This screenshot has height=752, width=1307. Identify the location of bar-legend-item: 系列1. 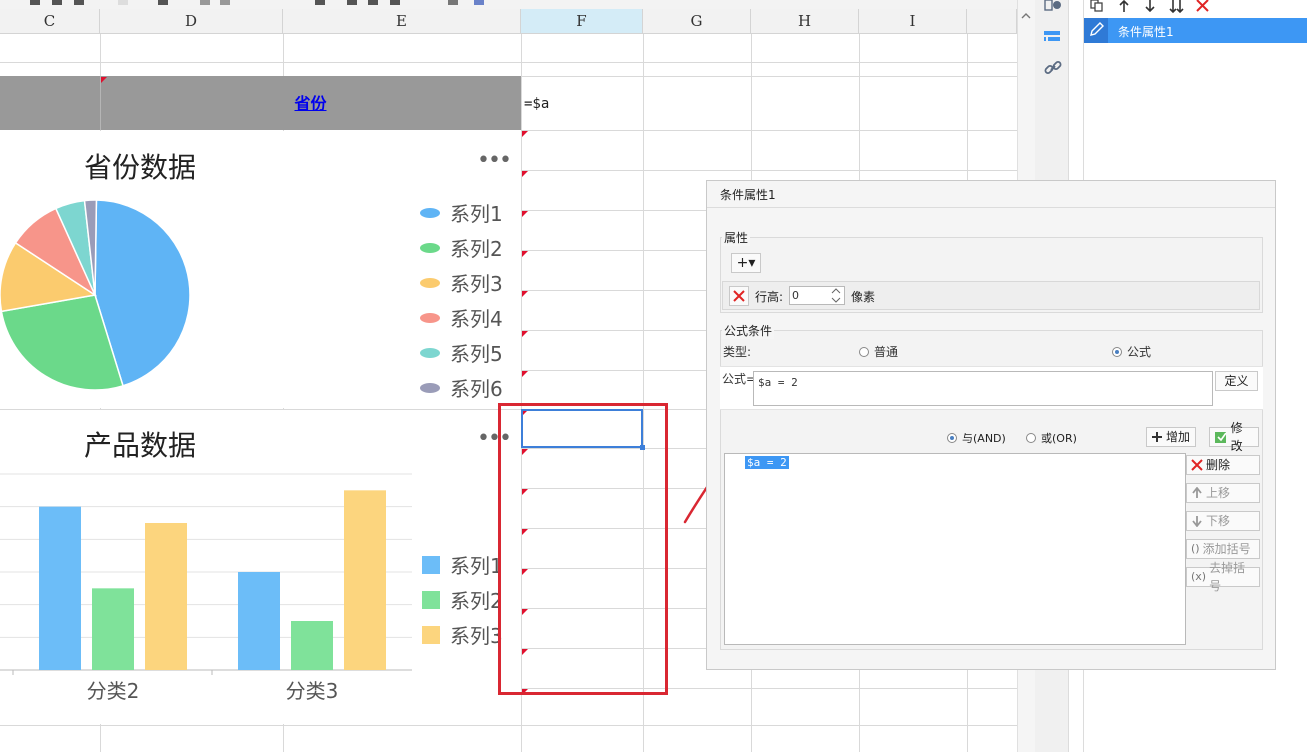
(462, 564).